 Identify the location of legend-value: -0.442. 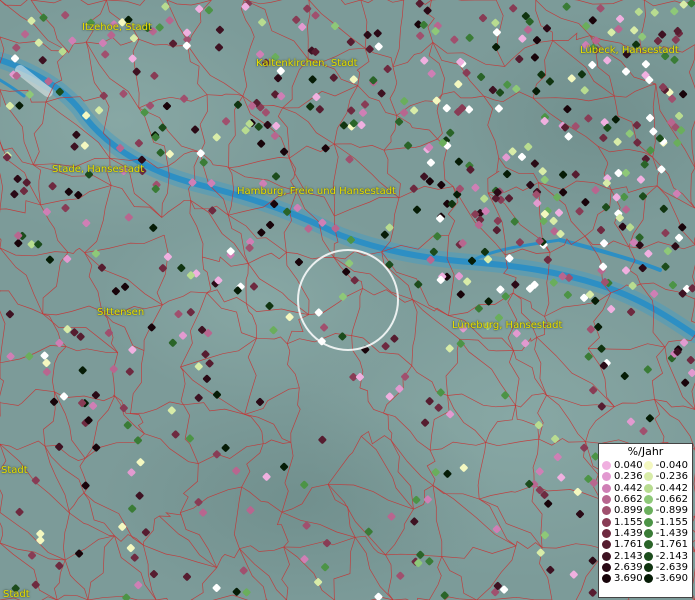
(671, 488).